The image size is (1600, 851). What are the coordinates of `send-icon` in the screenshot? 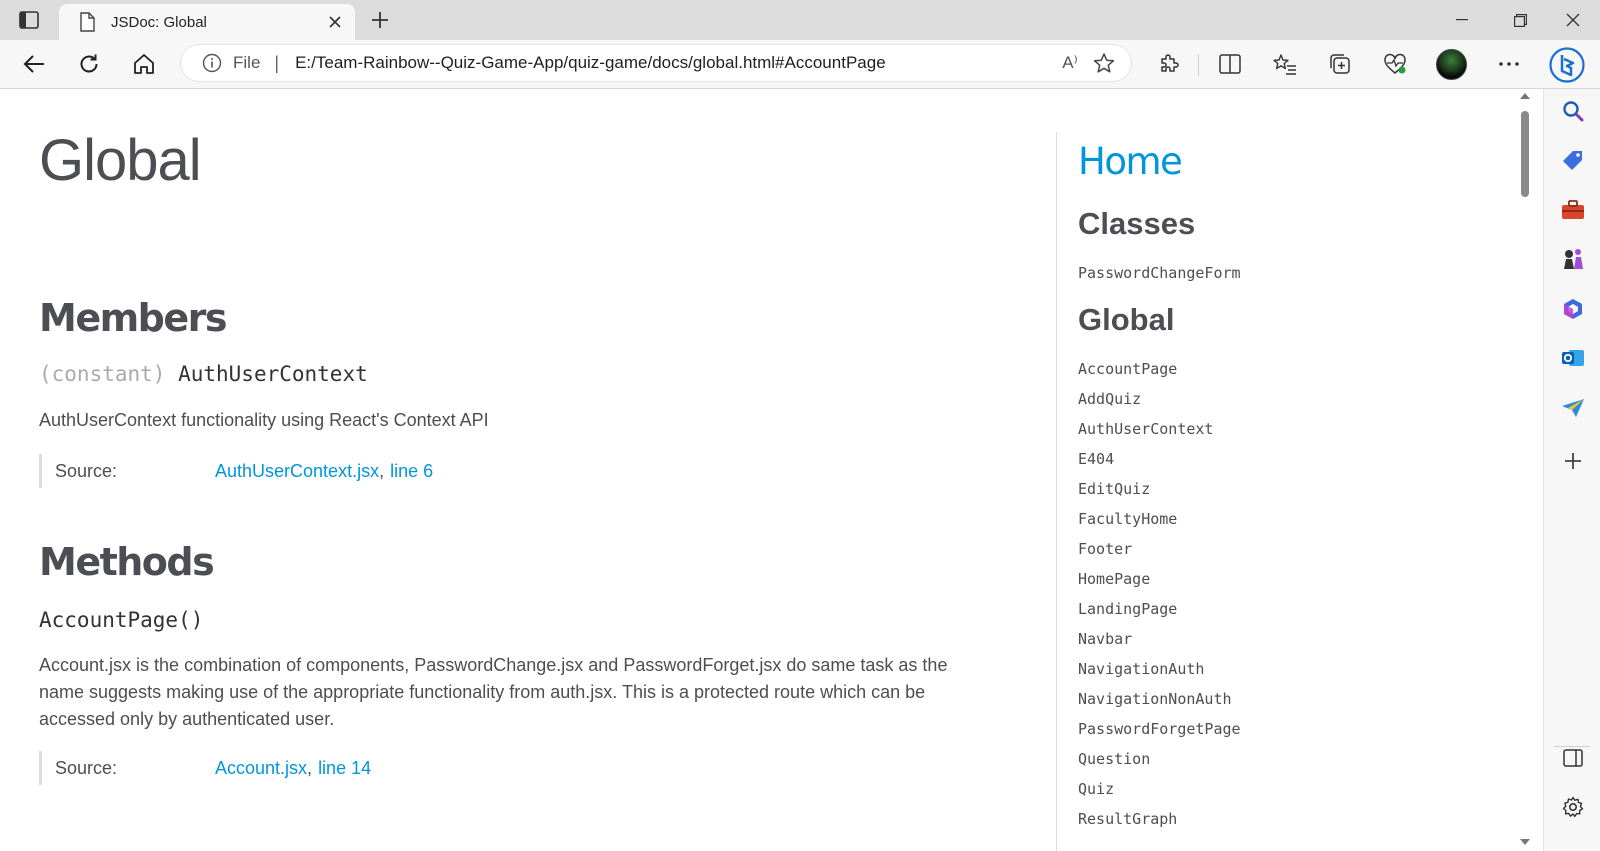 It's located at (1573, 408).